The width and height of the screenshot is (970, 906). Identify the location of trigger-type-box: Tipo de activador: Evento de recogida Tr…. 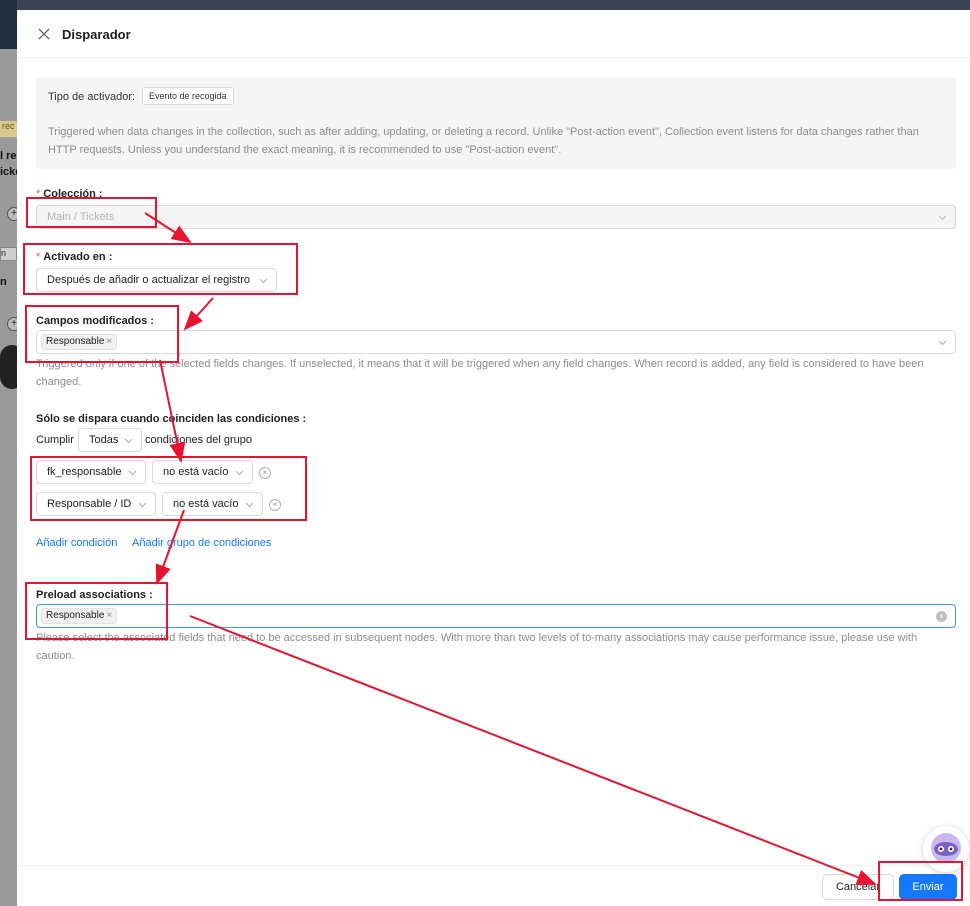
(496, 123).